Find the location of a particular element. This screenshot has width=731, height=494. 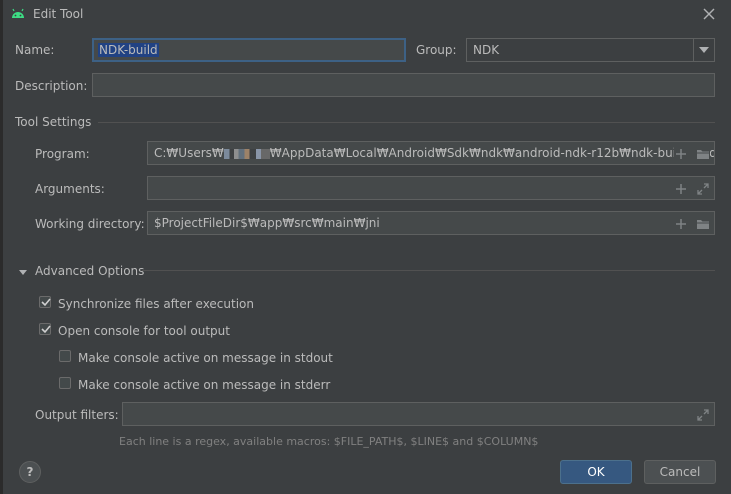

working-directory-field: $ProjectFileDir$₩app₩src₩main₩jni is located at coordinates (431, 223).